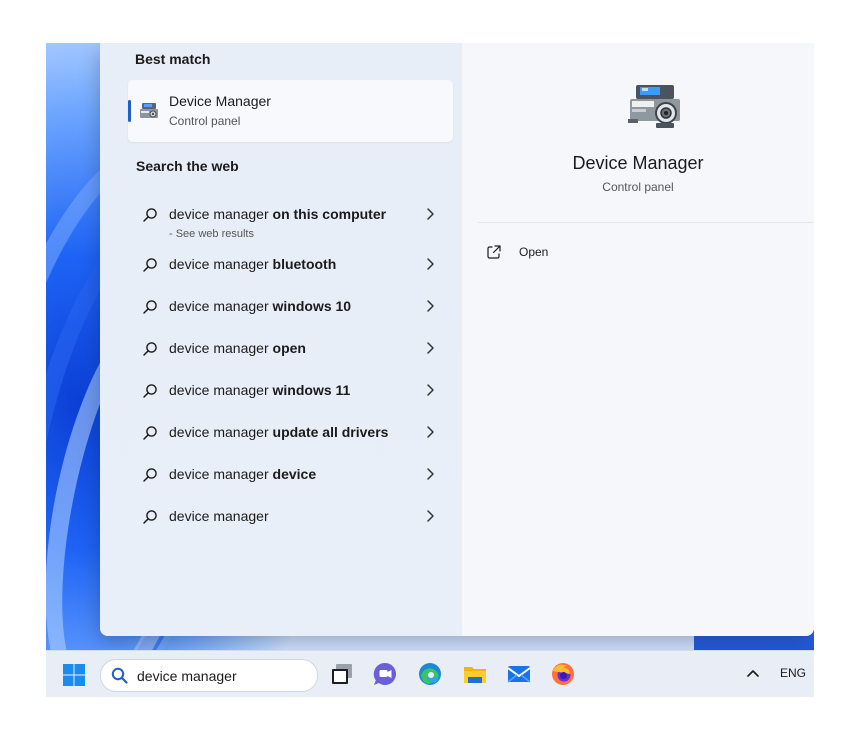 The image size is (860, 739). Describe the element at coordinates (753, 673) in the screenshot. I see `chevron-up-icon` at that location.